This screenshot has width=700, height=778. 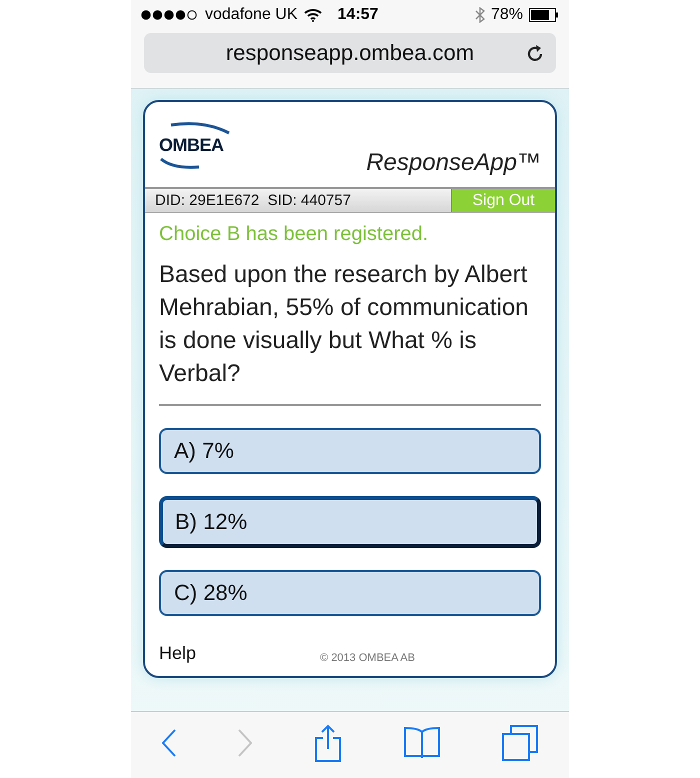 I want to click on address-bar: responseapp.ombea.com, so click(x=350, y=53).